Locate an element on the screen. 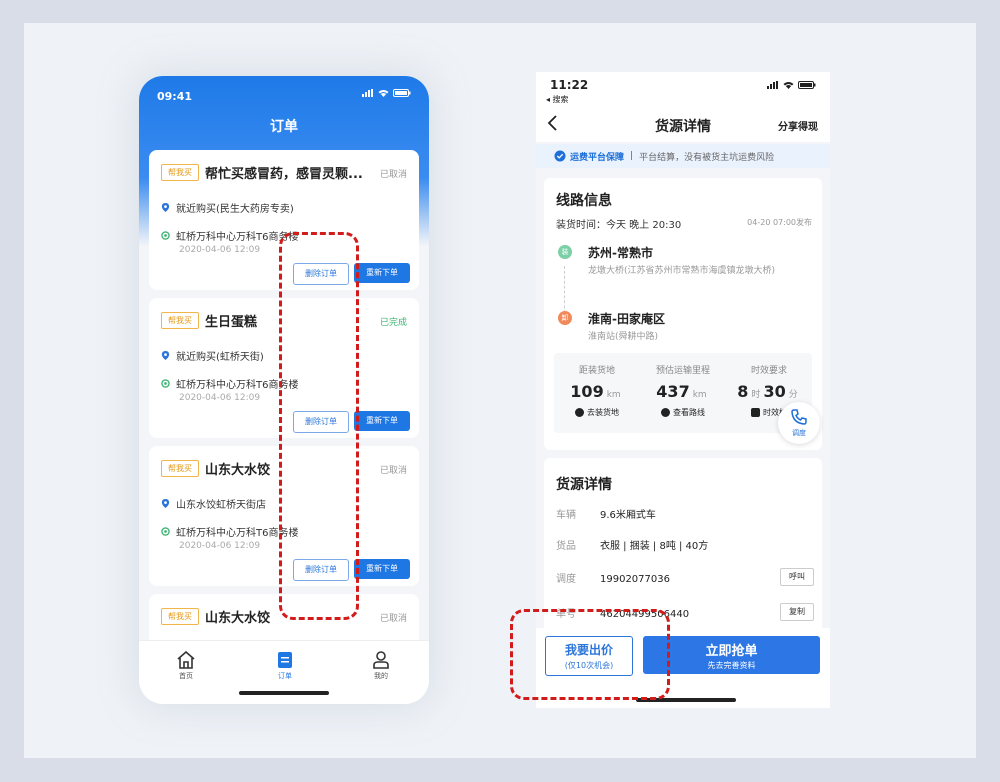  goto-load-button: 去装货地 is located at coordinates (597, 412).